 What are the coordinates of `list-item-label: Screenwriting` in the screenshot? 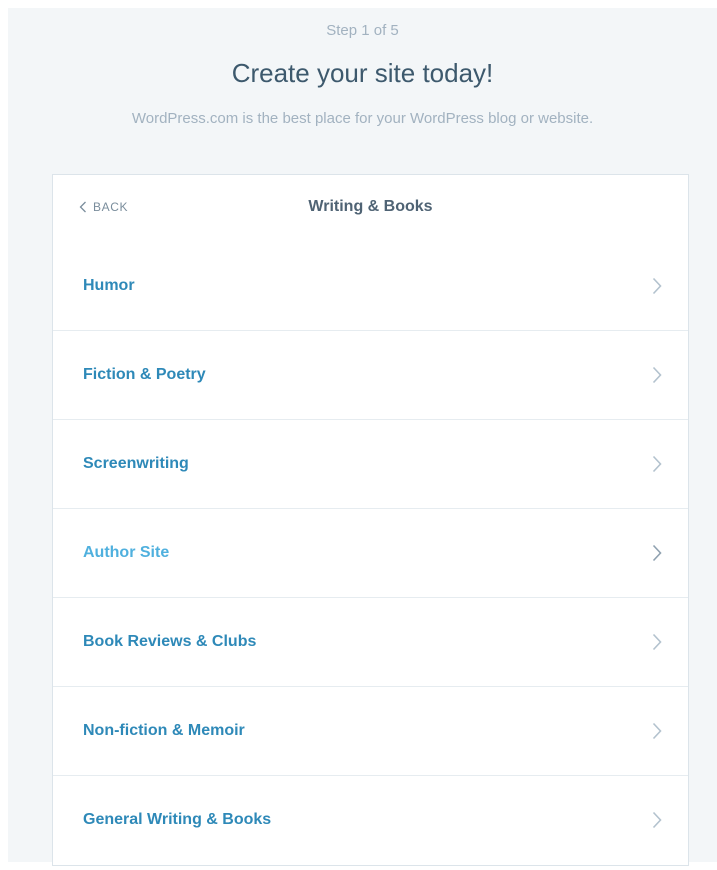 It's located at (136, 463).